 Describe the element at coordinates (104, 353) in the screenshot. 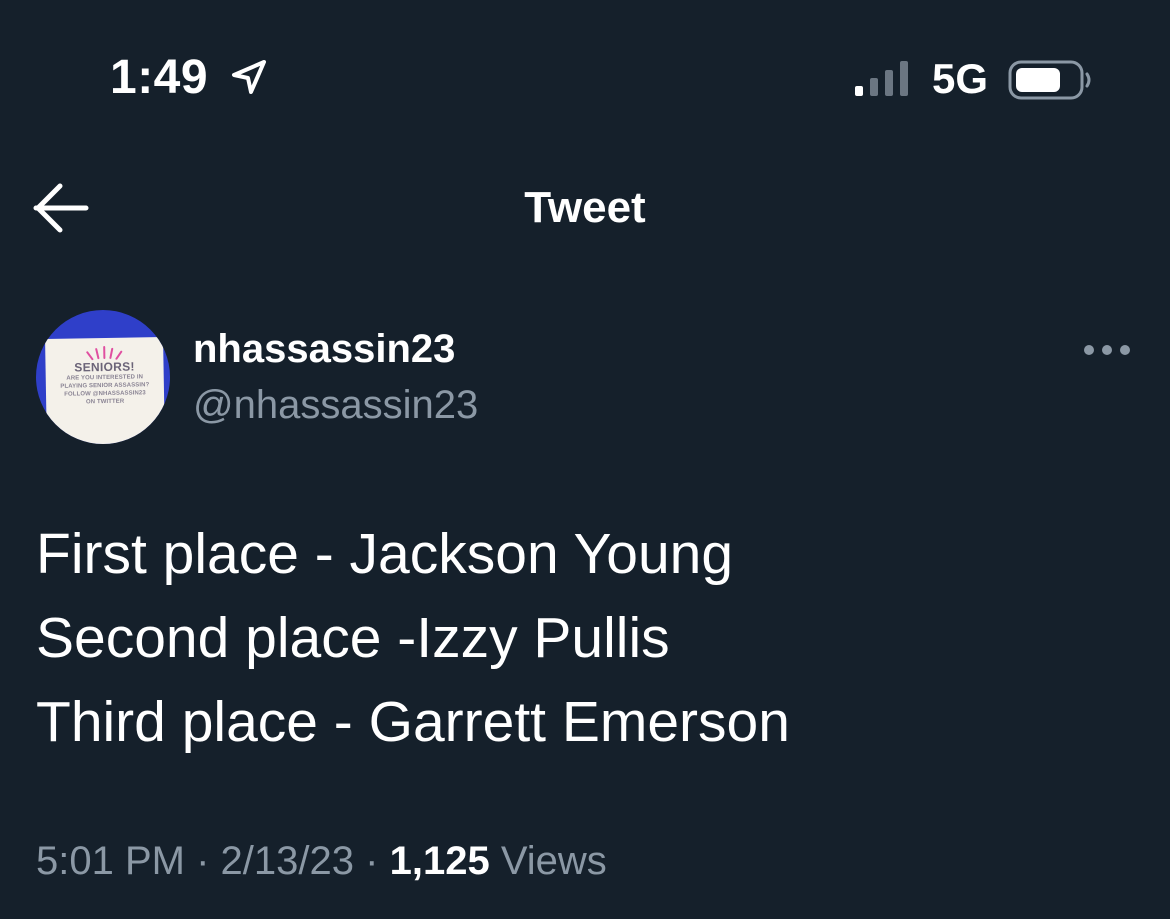

I see `avatar-rays-icon` at that location.